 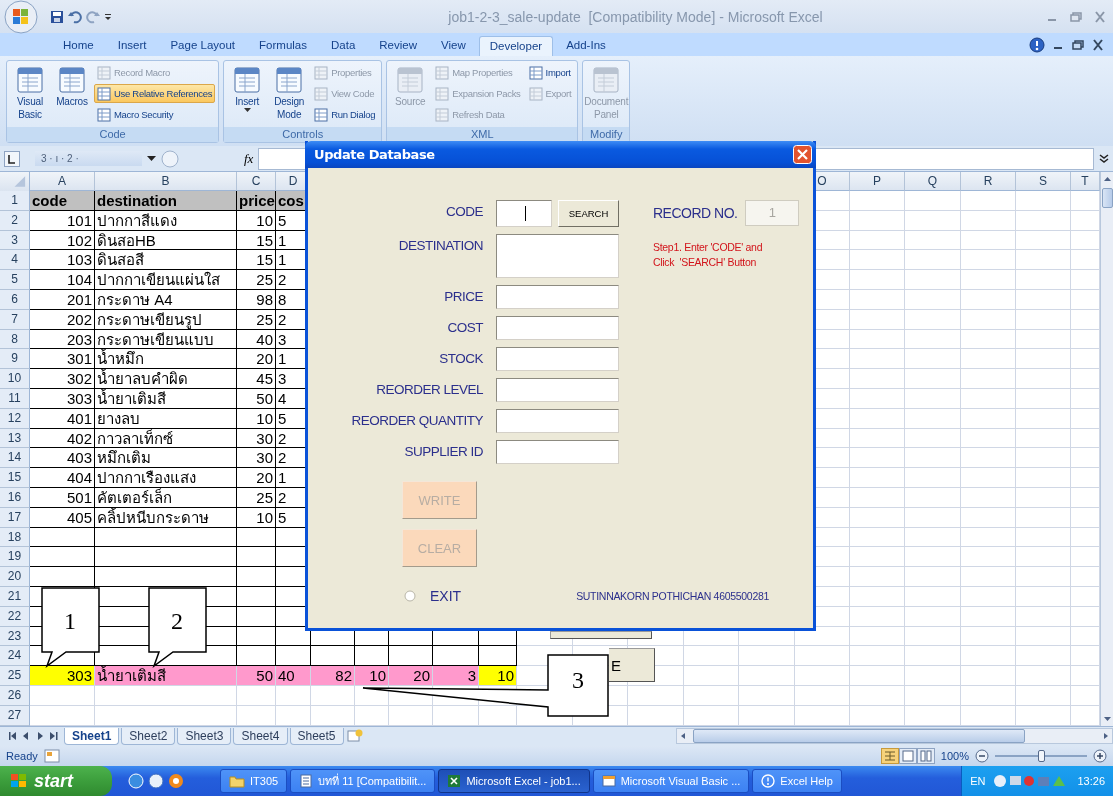 I want to click on row-header: 9, so click(x=15, y=359).